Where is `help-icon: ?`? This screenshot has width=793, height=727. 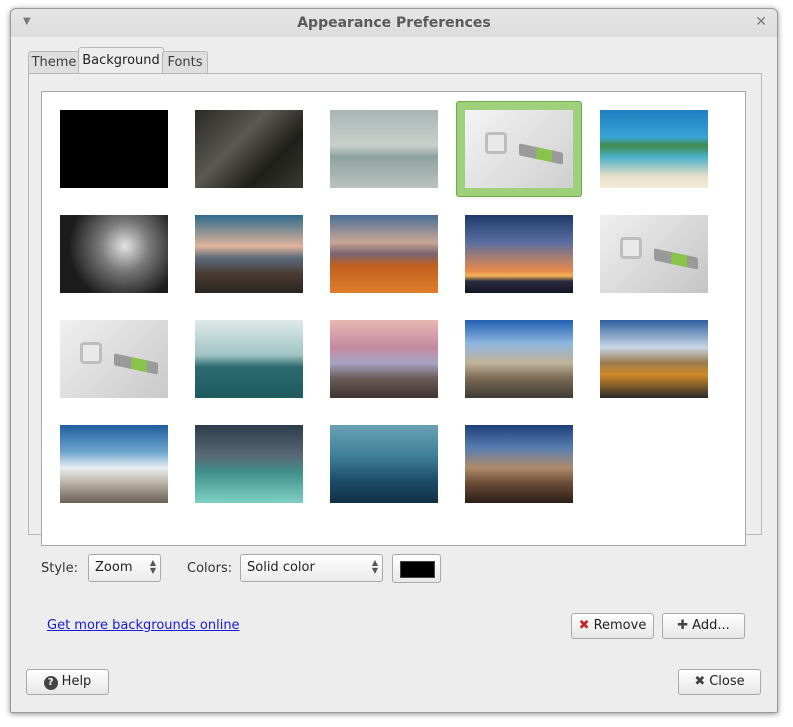 help-icon: ? is located at coordinates (50, 683).